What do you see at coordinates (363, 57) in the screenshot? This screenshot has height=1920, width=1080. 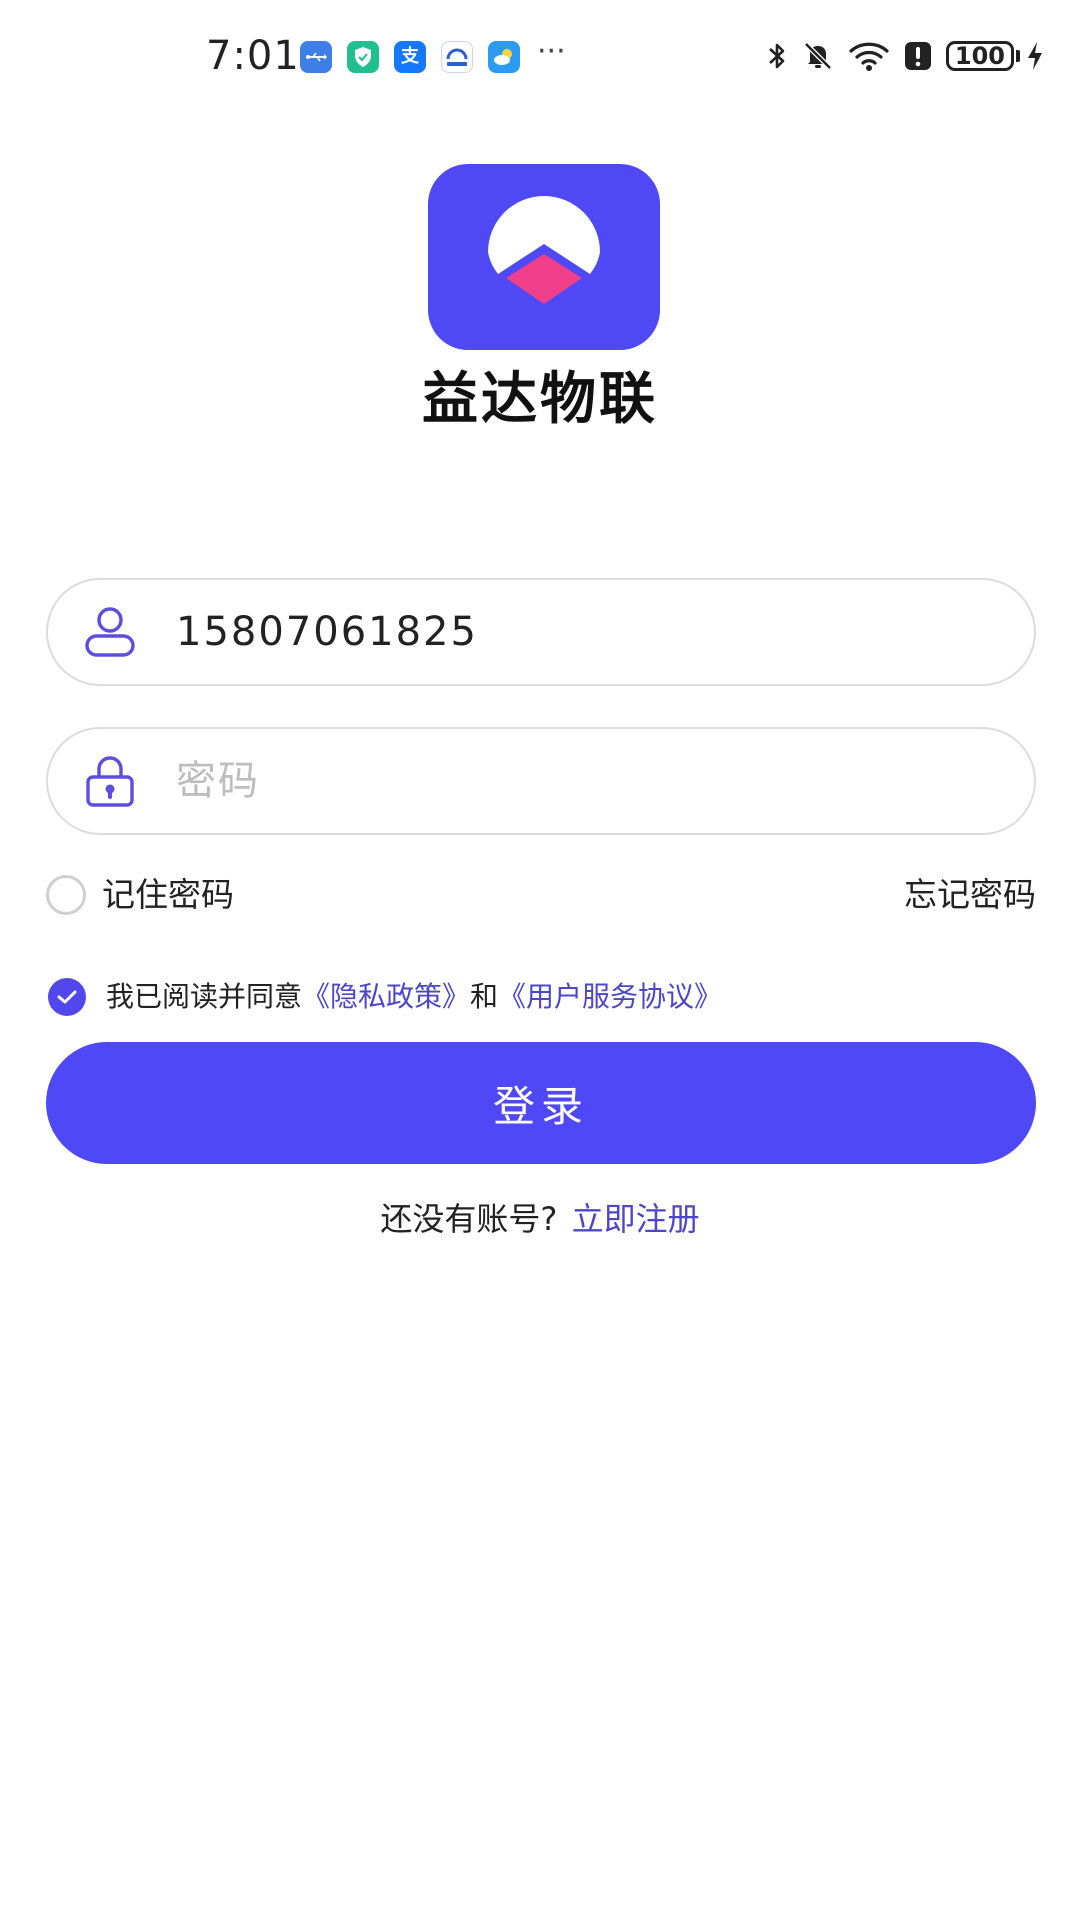 I see `security-shield-icon` at bounding box center [363, 57].